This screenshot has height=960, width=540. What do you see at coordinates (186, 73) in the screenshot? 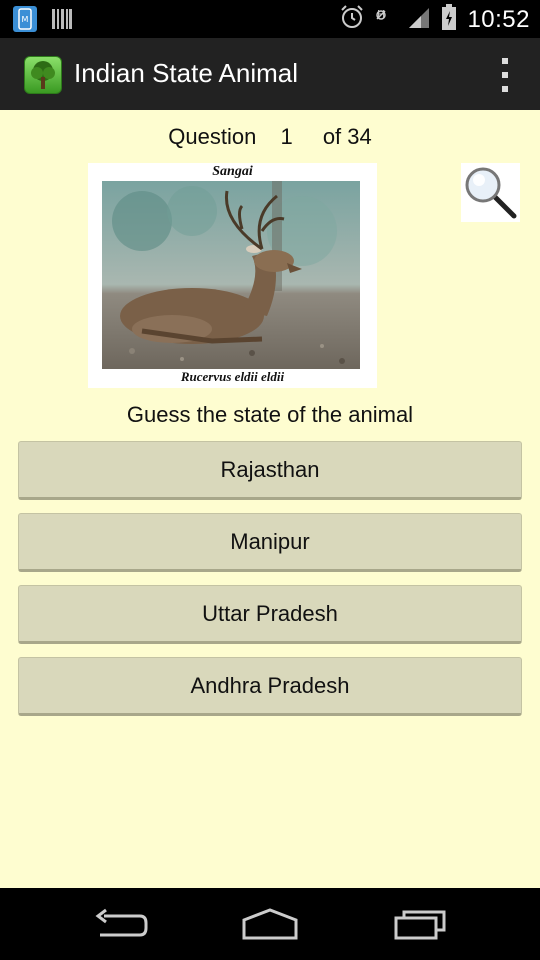
I see `app-title: Indian State Animal` at bounding box center [186, 73].